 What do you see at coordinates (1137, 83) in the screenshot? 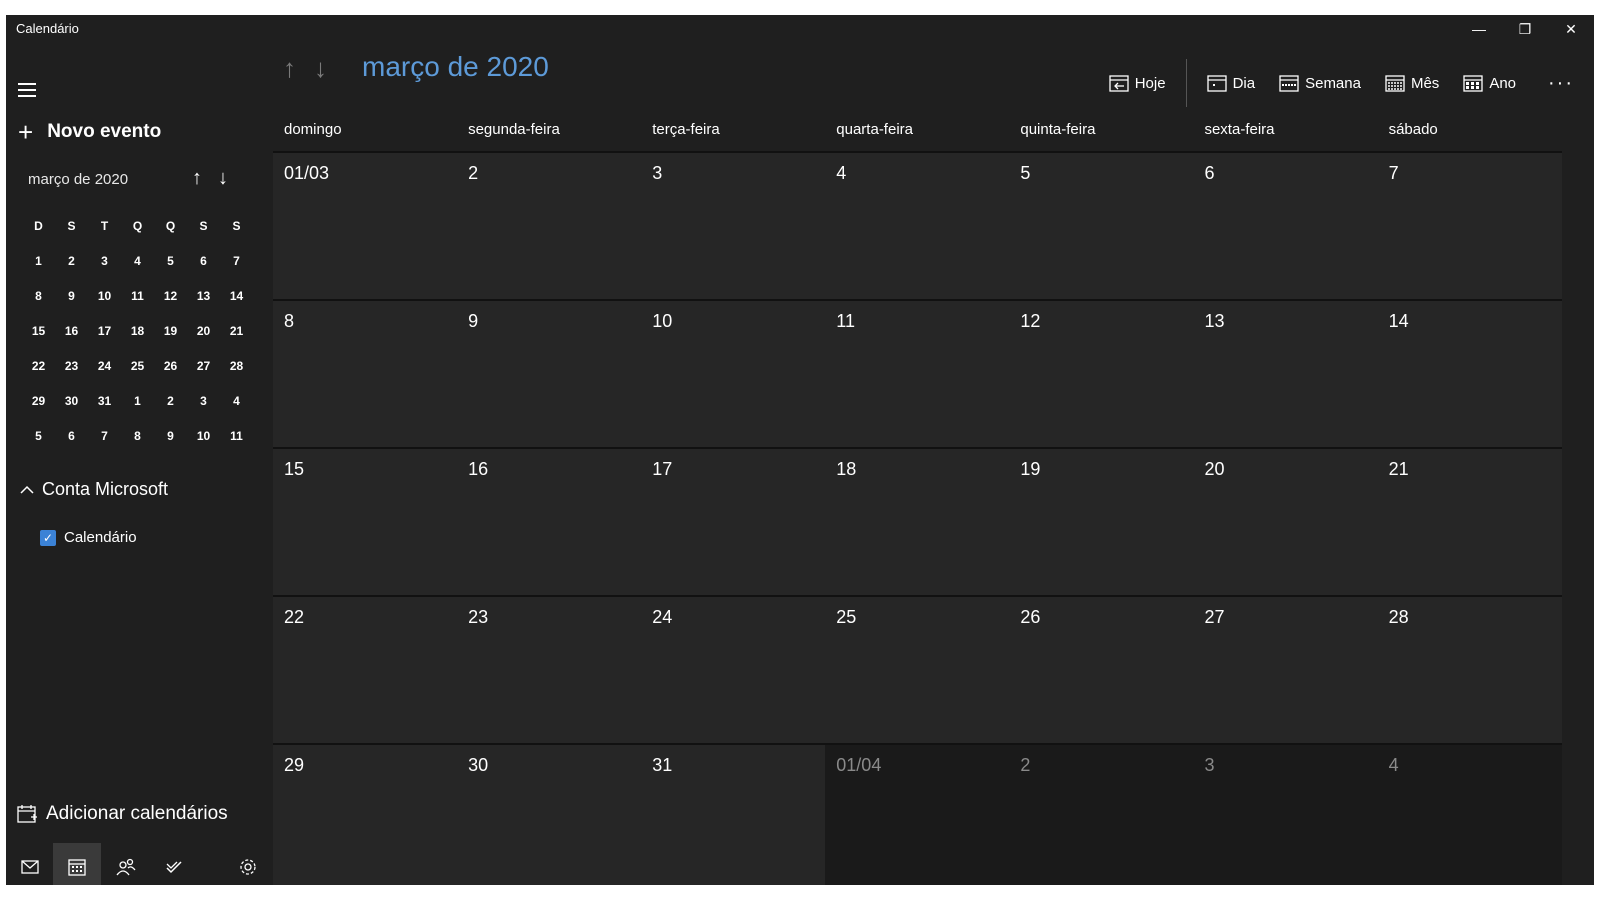
I see `today-button: Hoje` at bounding box center [1137, 83].